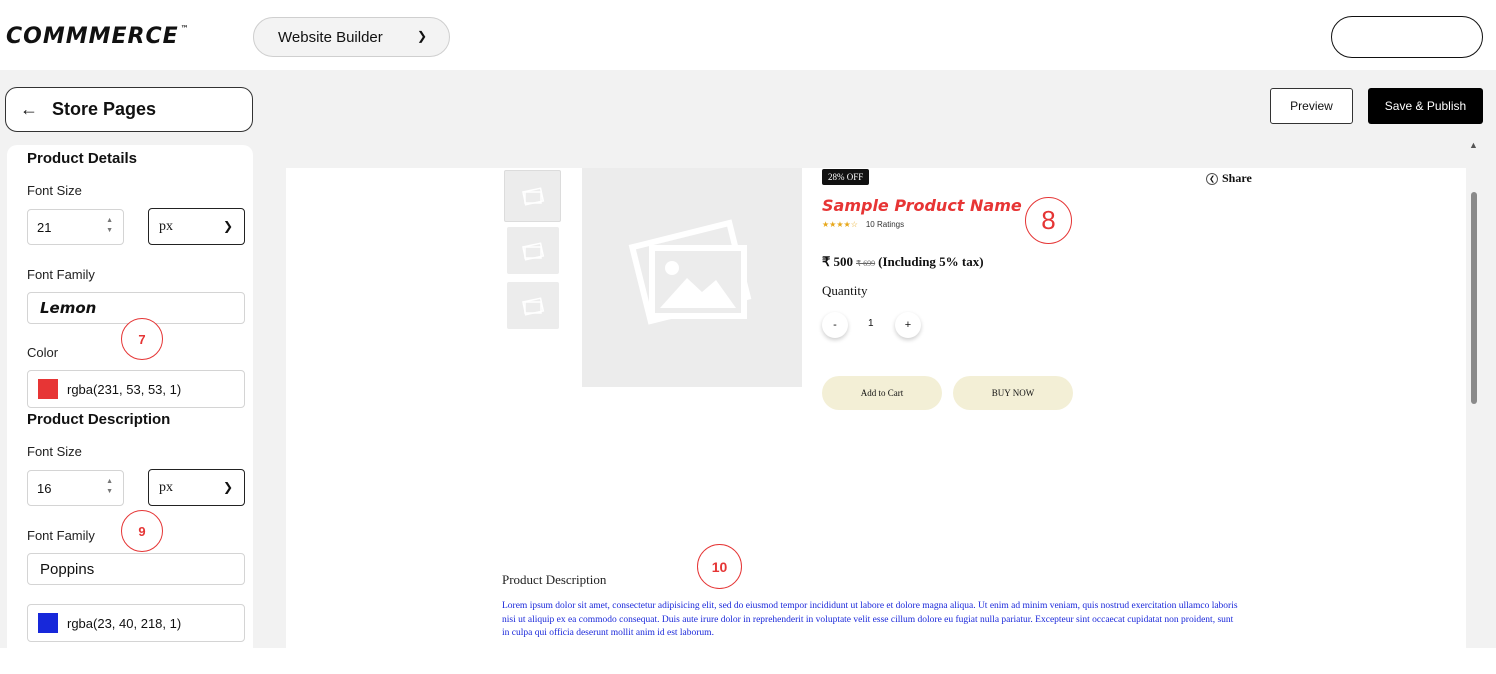  Describe the element at coordinates (554, 579) in the screenshot. I see `description-heading: Product Description` at that location.